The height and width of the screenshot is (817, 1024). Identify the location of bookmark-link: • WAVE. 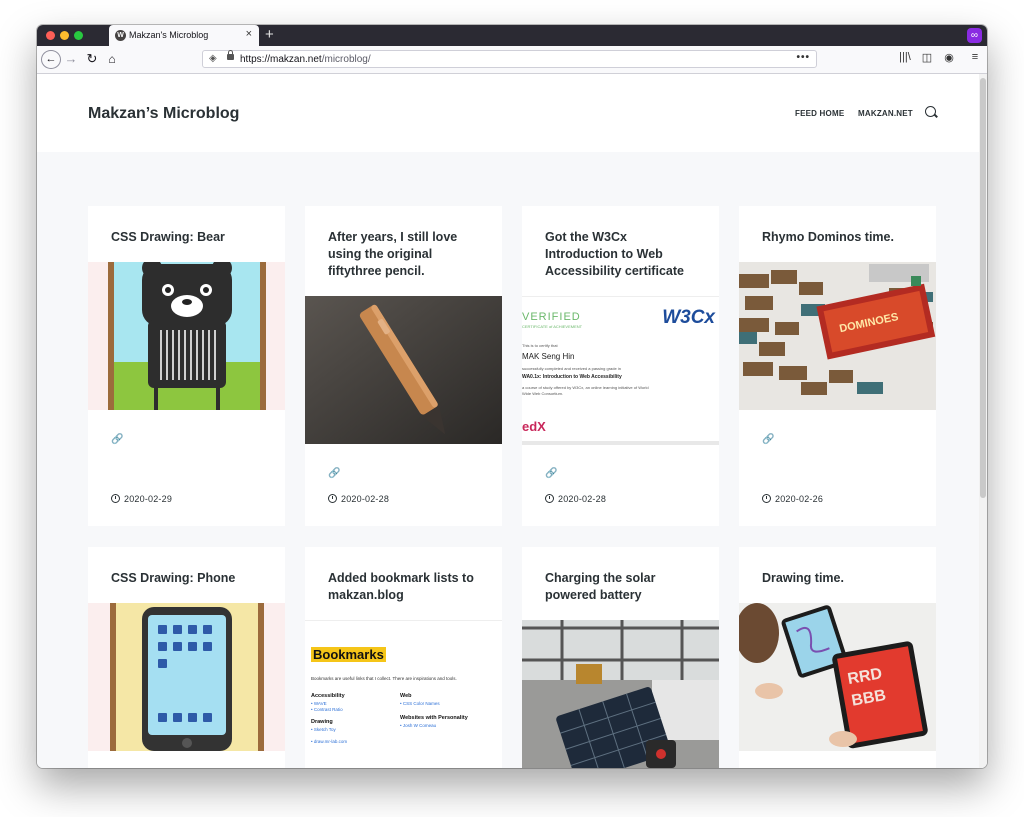
(319, 703).